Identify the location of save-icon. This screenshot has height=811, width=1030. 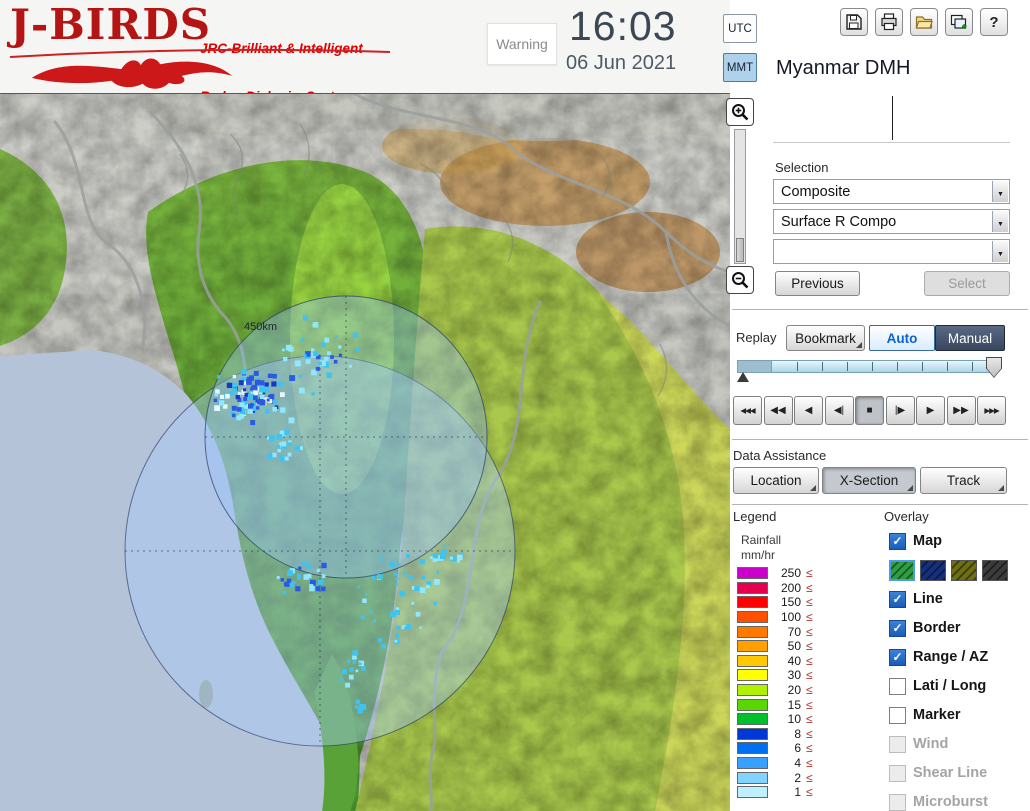
(854, 22).